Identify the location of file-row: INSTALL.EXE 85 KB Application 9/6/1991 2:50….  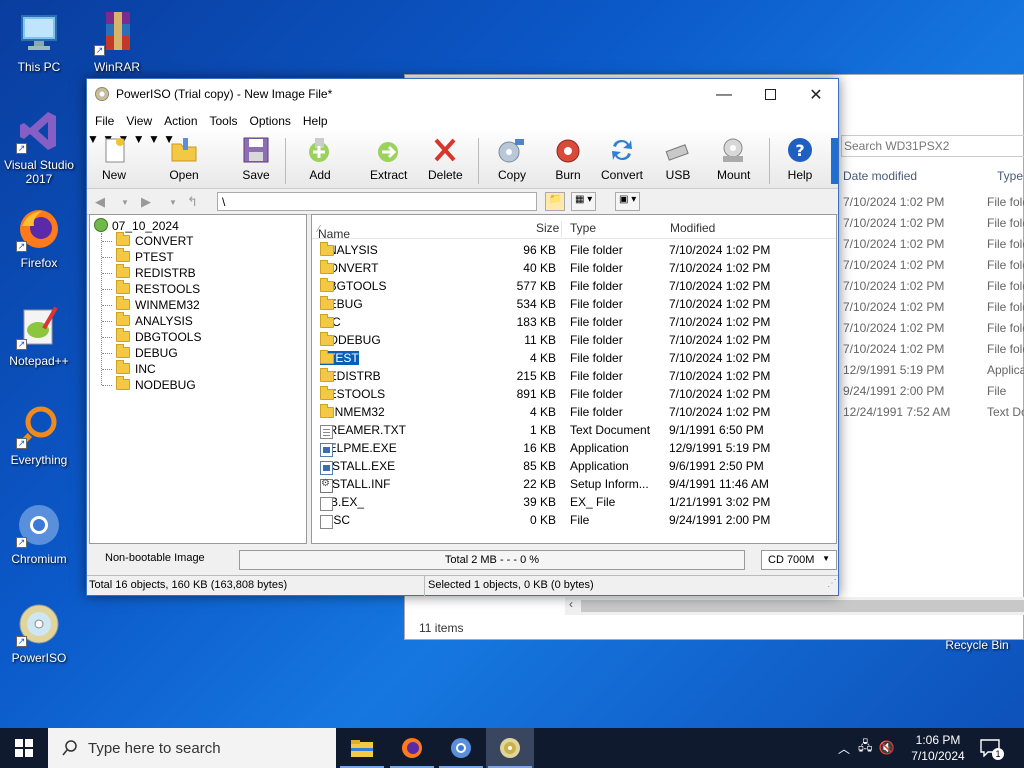
(574, 466).